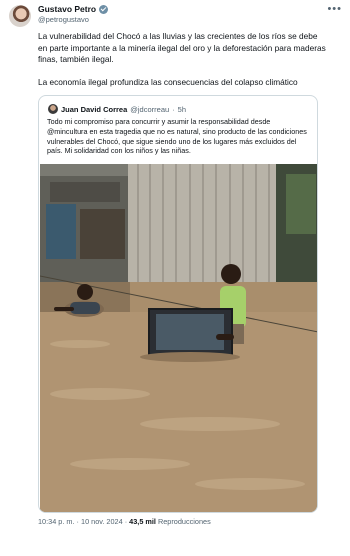  What do you see at coordinates (182, 109) in the screenshot?
I see `quoted-time: 5h` at bounding box center [182, 109].